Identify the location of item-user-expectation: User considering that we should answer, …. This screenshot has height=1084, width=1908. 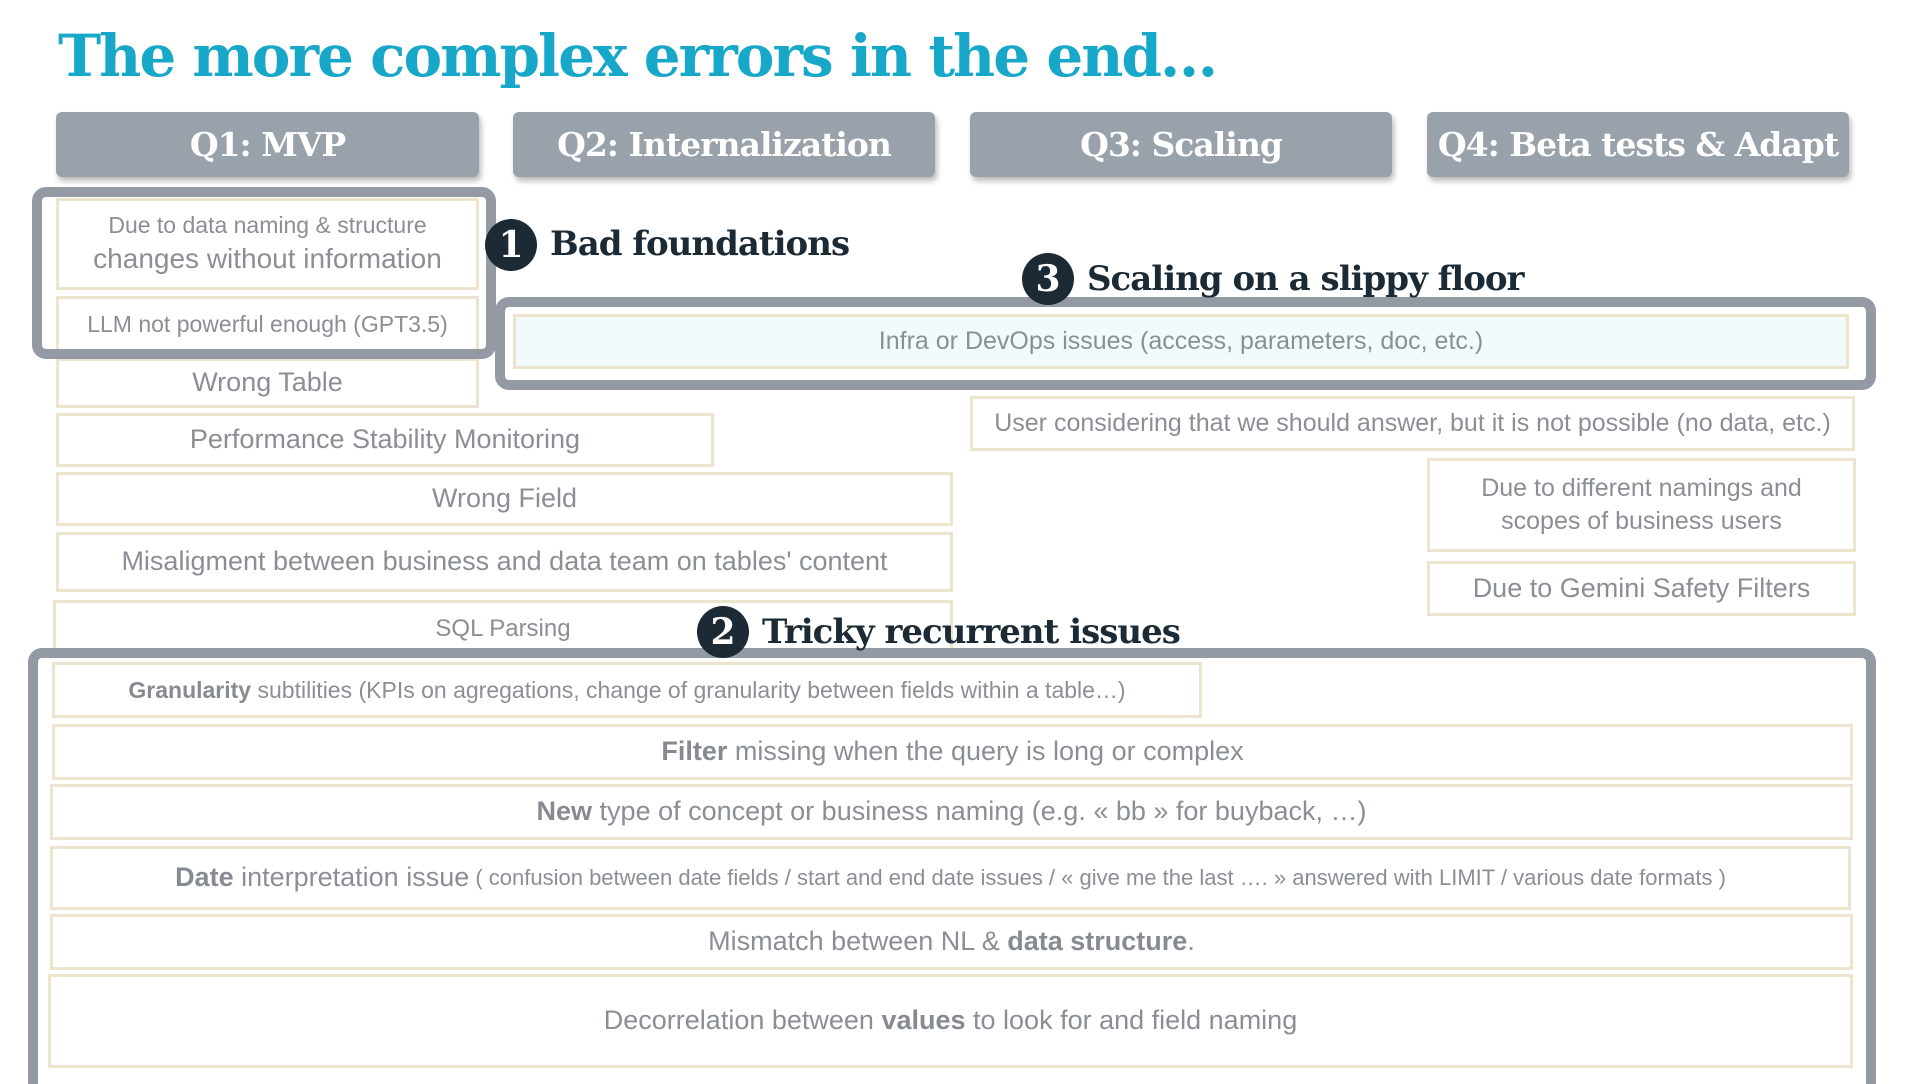
(1412, 423).